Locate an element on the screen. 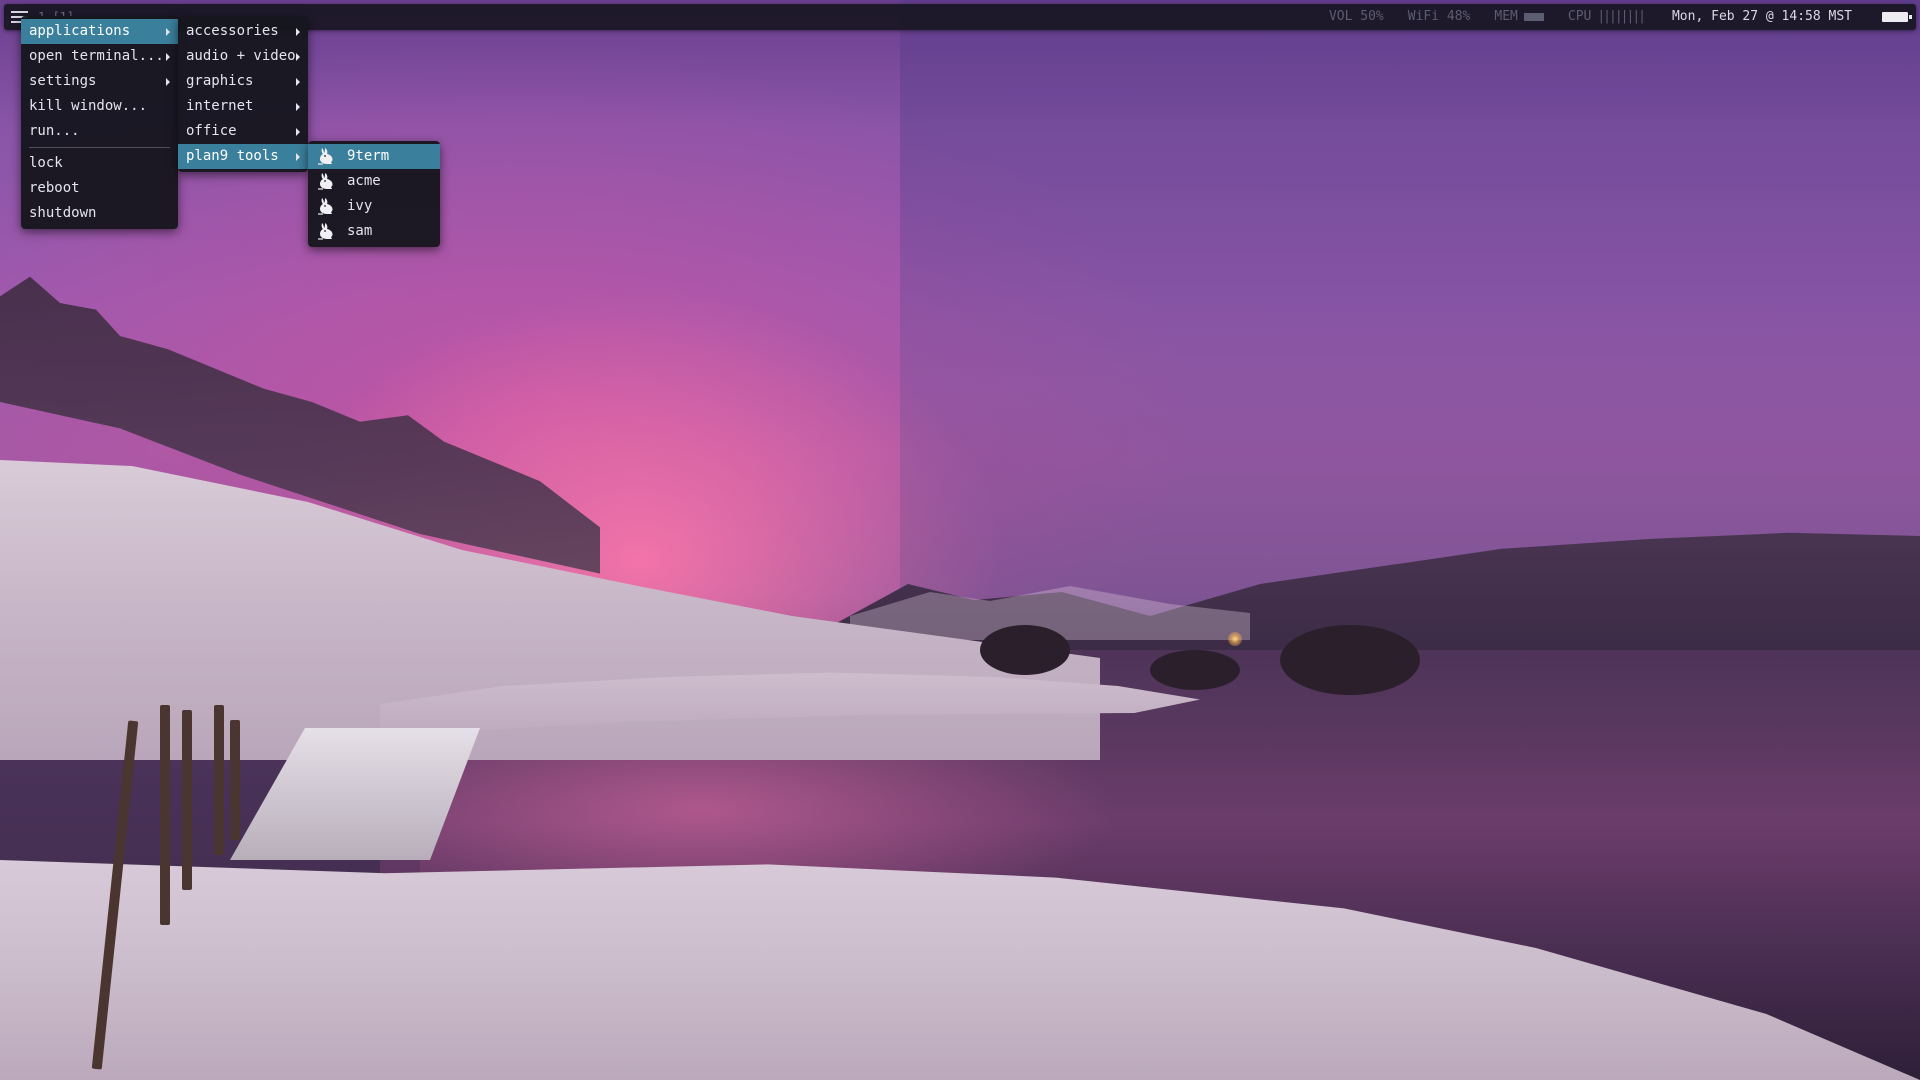  menu-item-graphics: graphics is located at coordinates (243, 81).